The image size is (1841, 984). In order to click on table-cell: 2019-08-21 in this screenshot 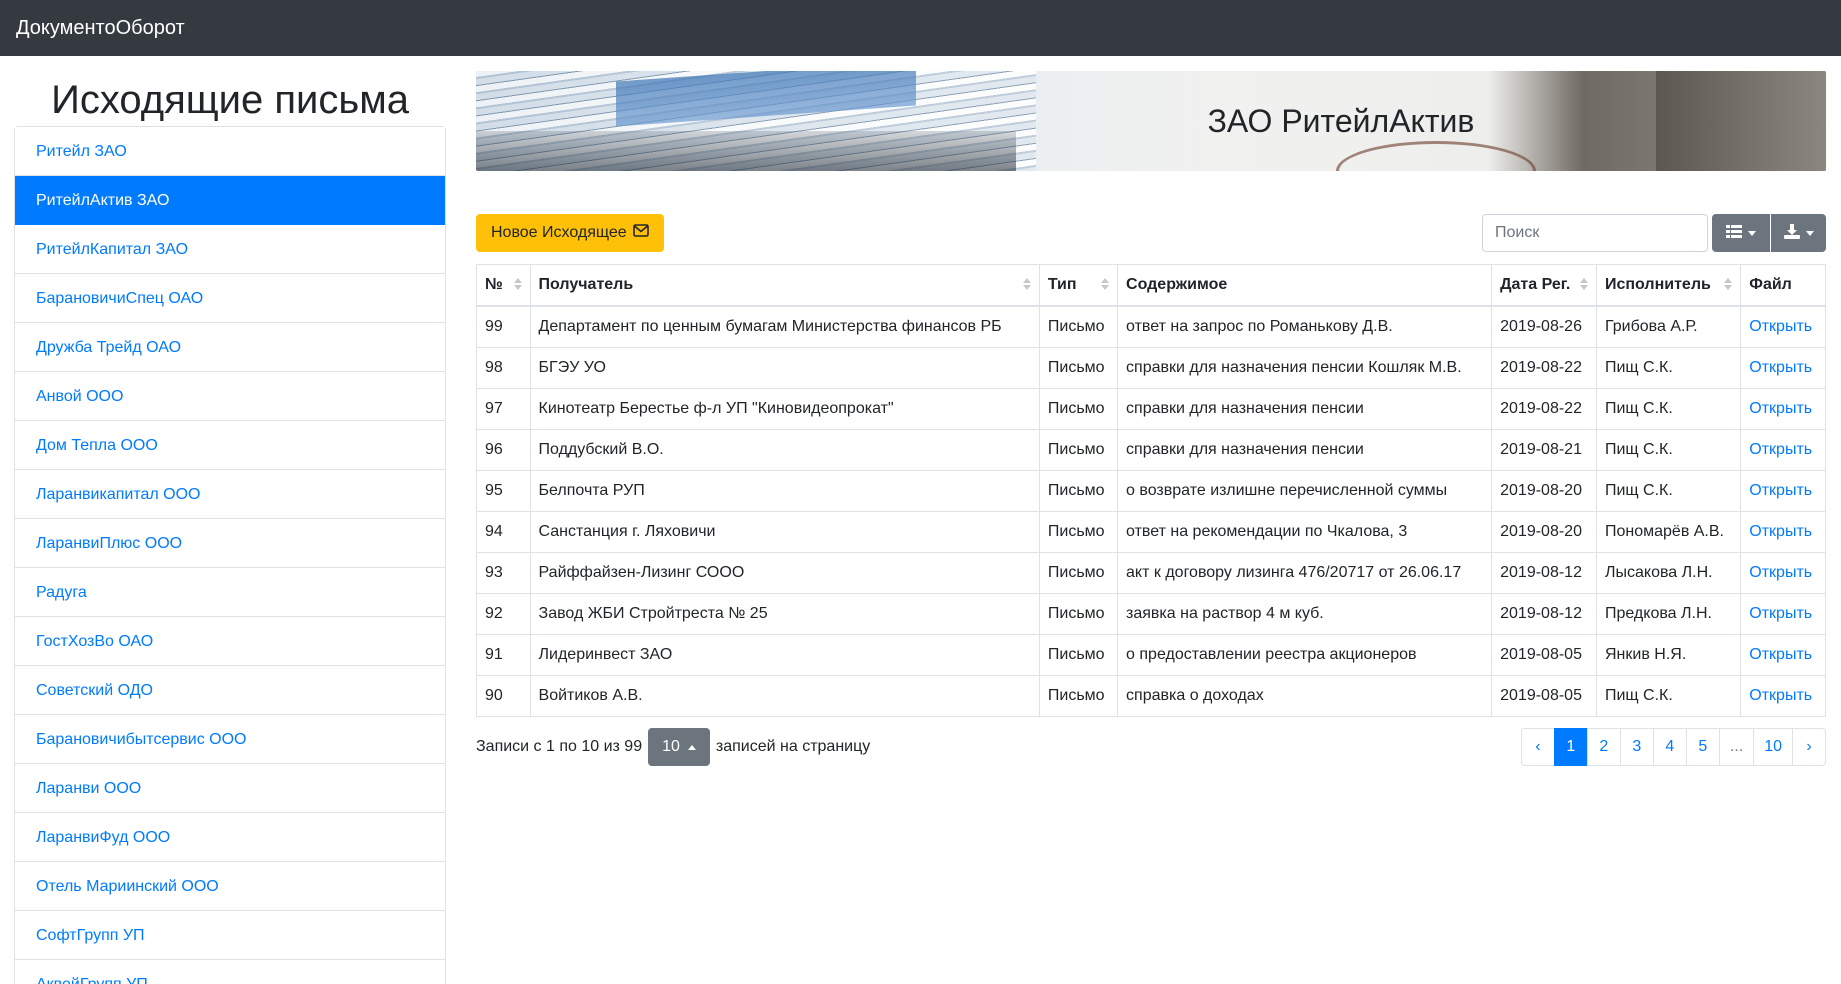, I will do `click(1544, 449)`.